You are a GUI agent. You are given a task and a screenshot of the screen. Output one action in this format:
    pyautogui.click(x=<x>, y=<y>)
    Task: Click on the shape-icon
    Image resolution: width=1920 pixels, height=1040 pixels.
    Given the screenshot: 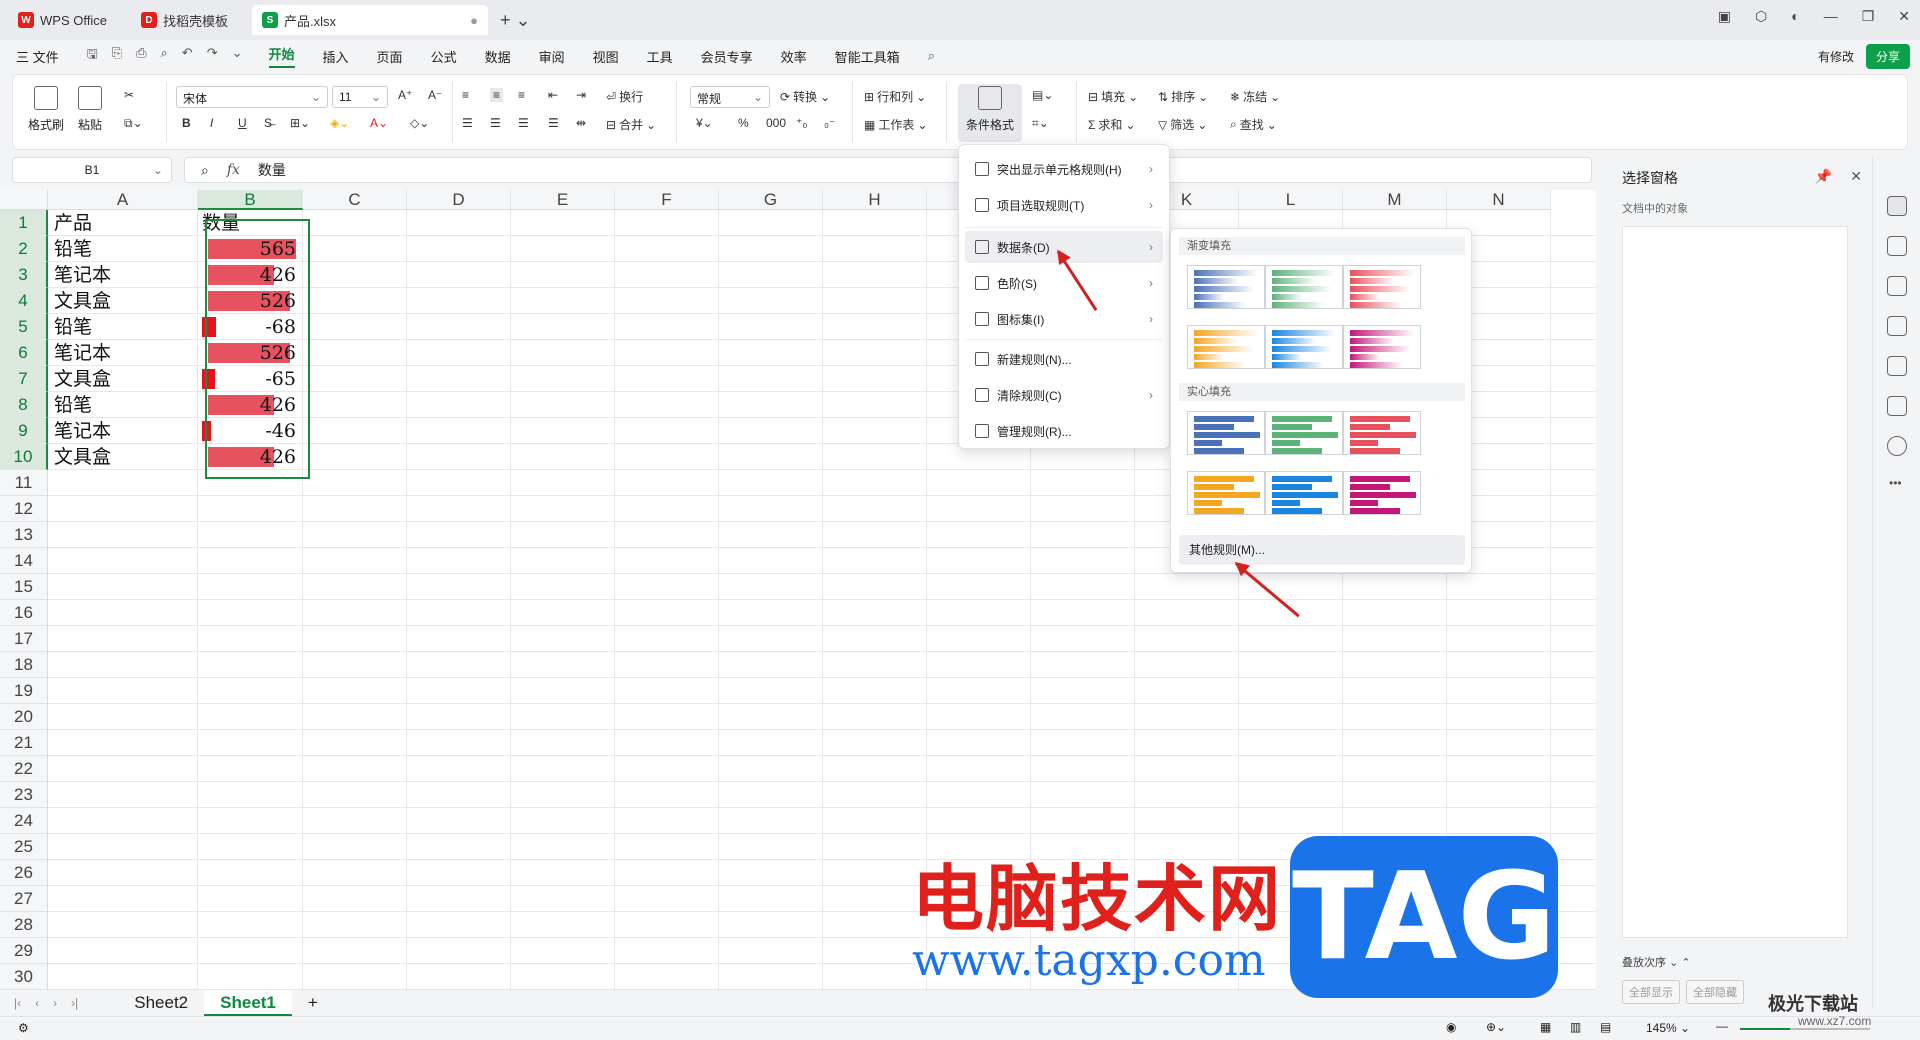 What is the action you would take?
    pyautogui.click(x=1897, y=286)
    